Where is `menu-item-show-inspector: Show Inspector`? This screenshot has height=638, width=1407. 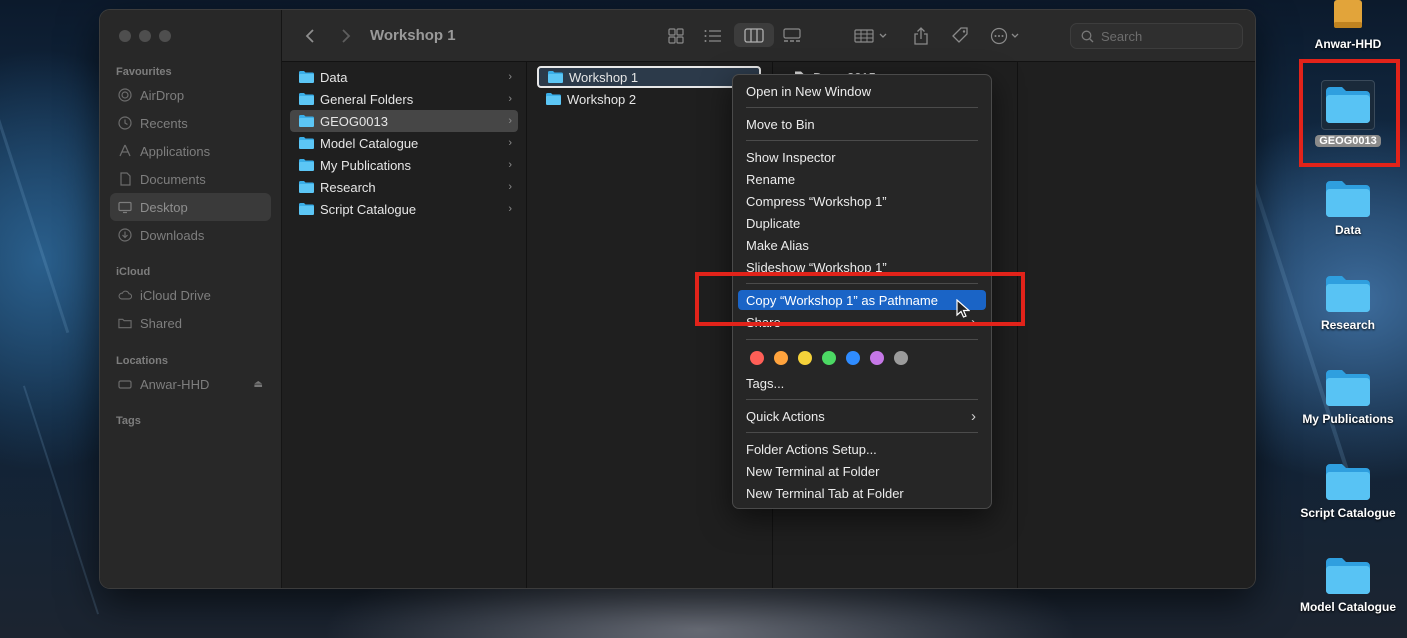 menu-item-show-inspector: Show Inspector is located at coordinates (862, 157).